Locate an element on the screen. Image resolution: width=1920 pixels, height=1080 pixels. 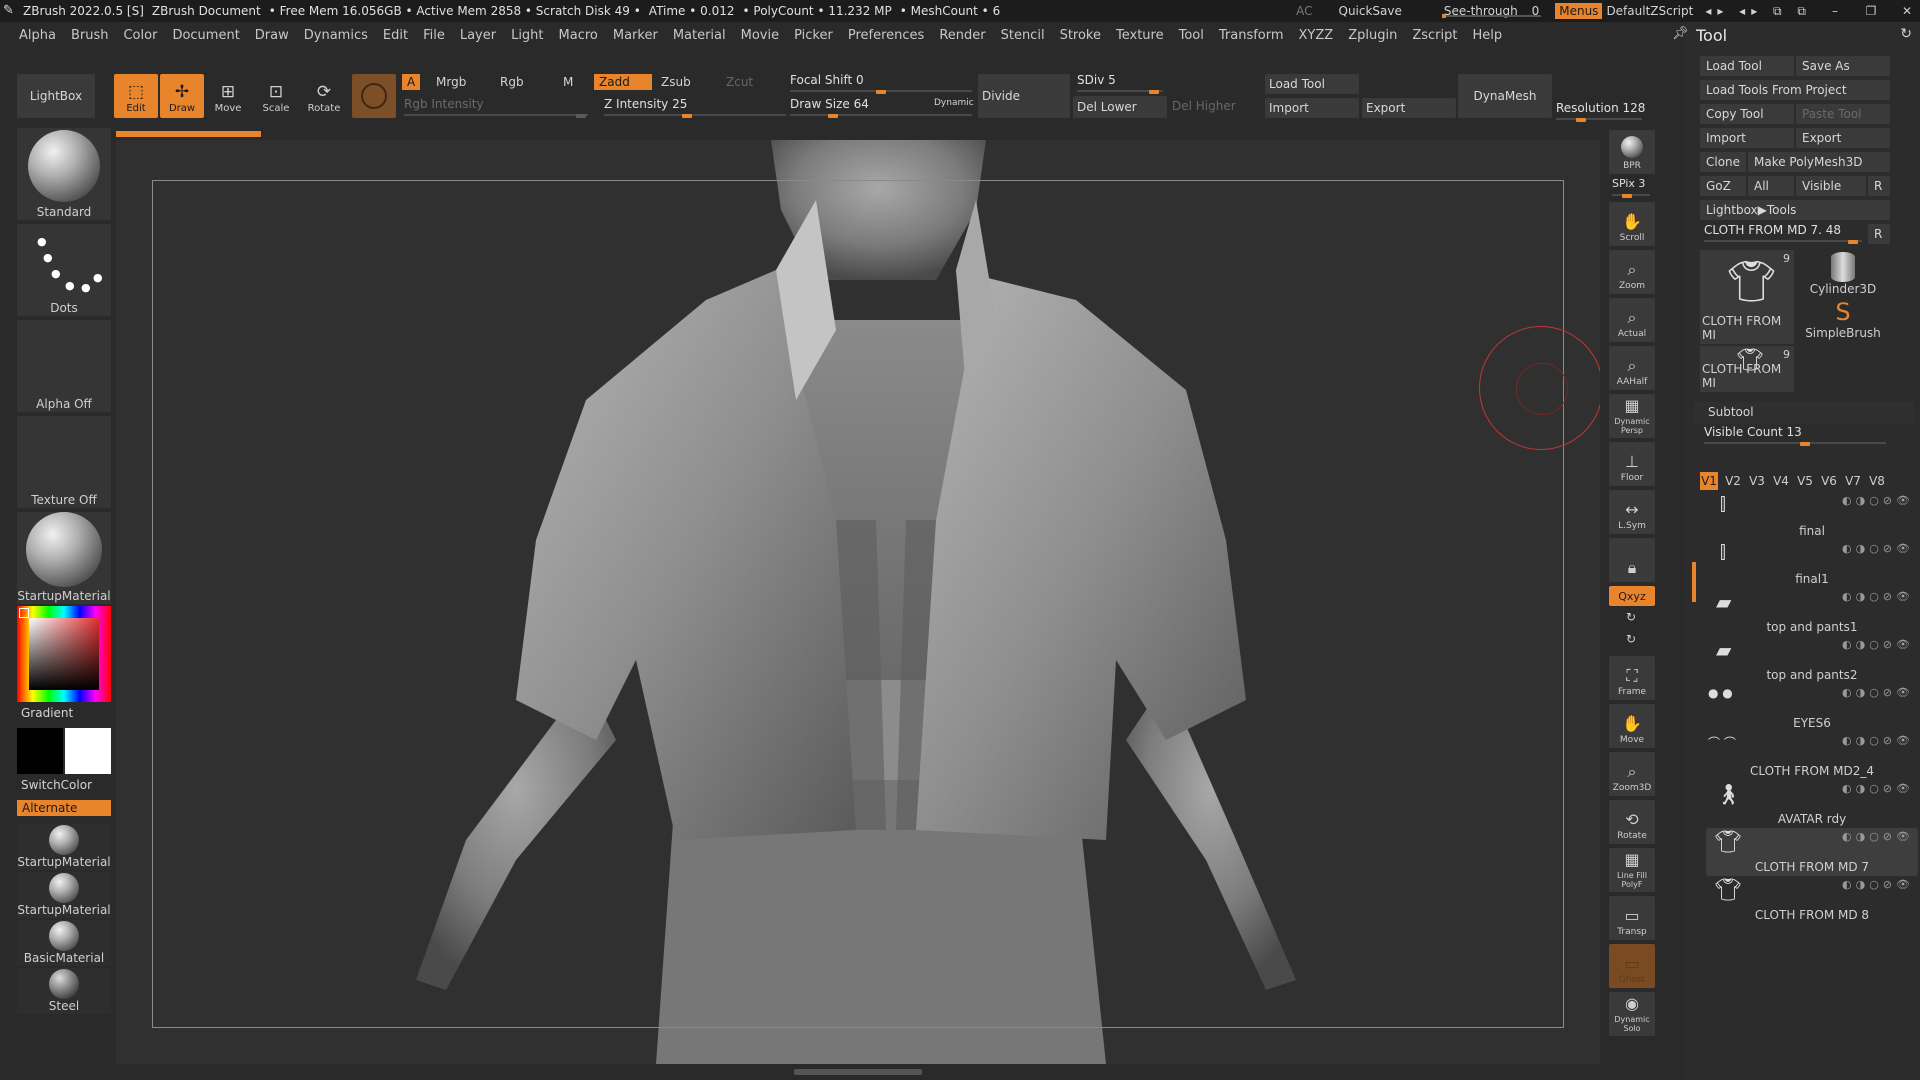
move-view-button: ✋ Move is located at coordinates (1632, 726).